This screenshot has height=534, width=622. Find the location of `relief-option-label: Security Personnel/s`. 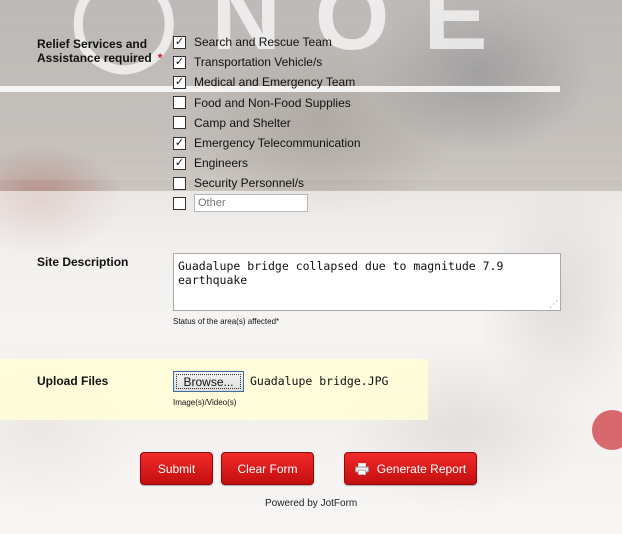

relief-option-label: Security Personnel/s is located at coordinates (249, 183).